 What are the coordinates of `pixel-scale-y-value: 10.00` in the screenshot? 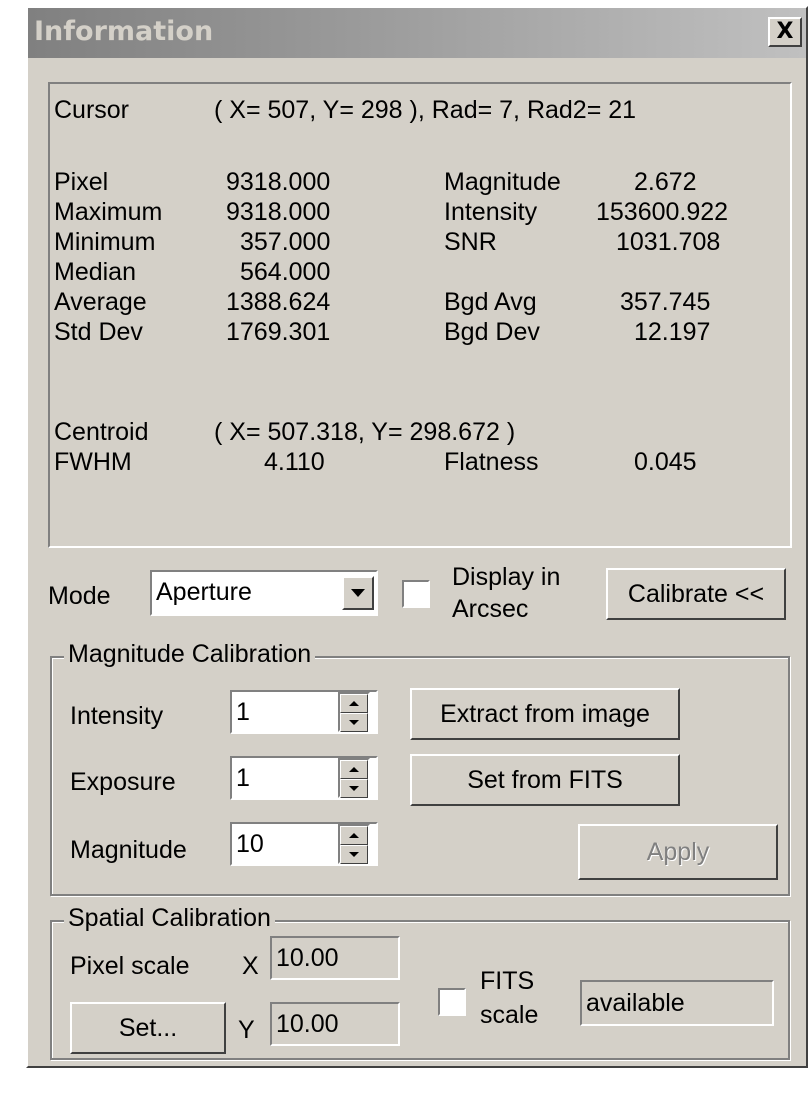 It's located at (307, 1024).